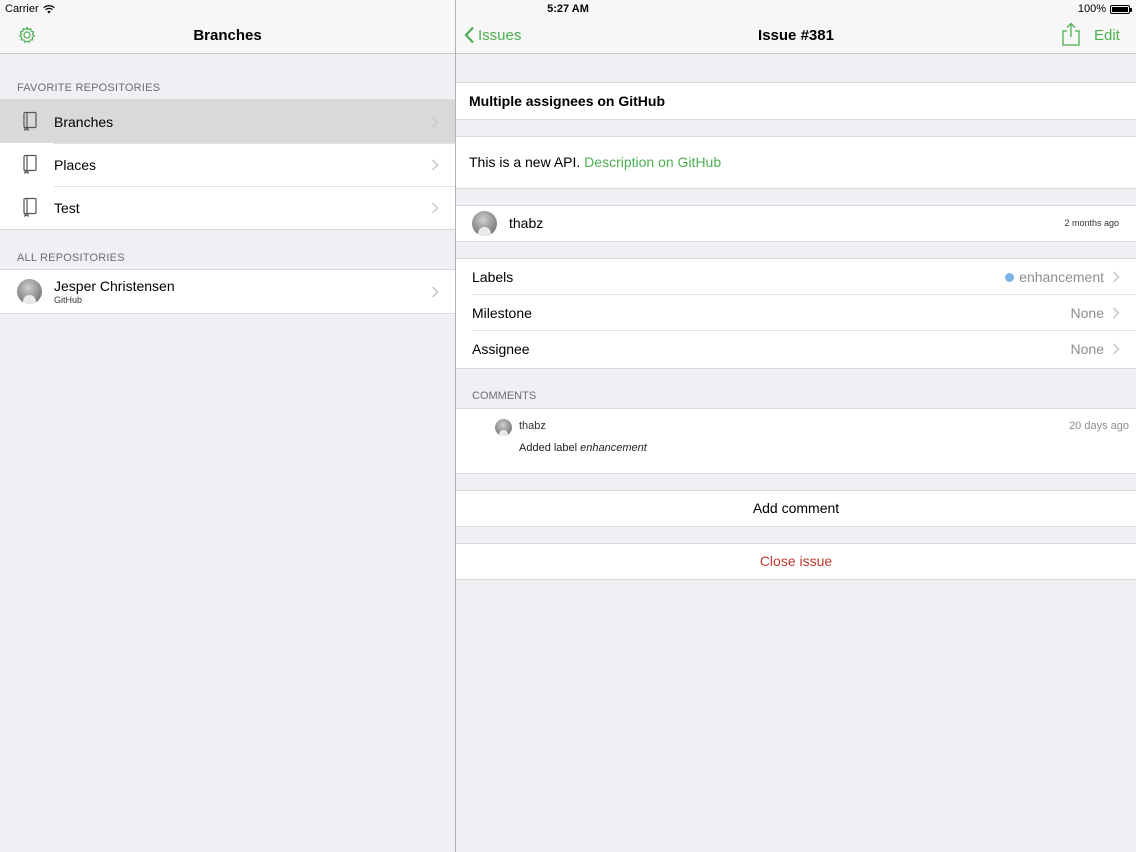 Image resolution: width=1136 pixels, height=852 pixels. Describe the element at coordinates (67, 207) in the screenshot. I see `repo-label: Test` at that location.